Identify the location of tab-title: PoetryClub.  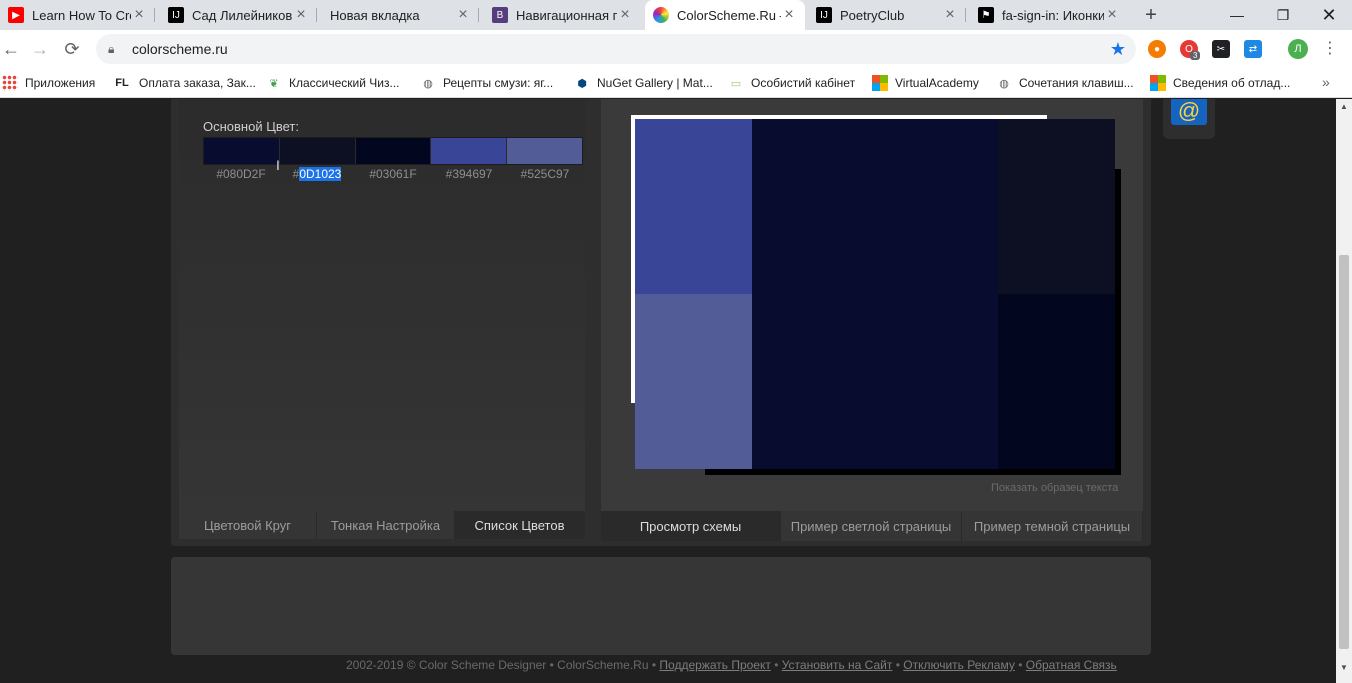
(872, 15).